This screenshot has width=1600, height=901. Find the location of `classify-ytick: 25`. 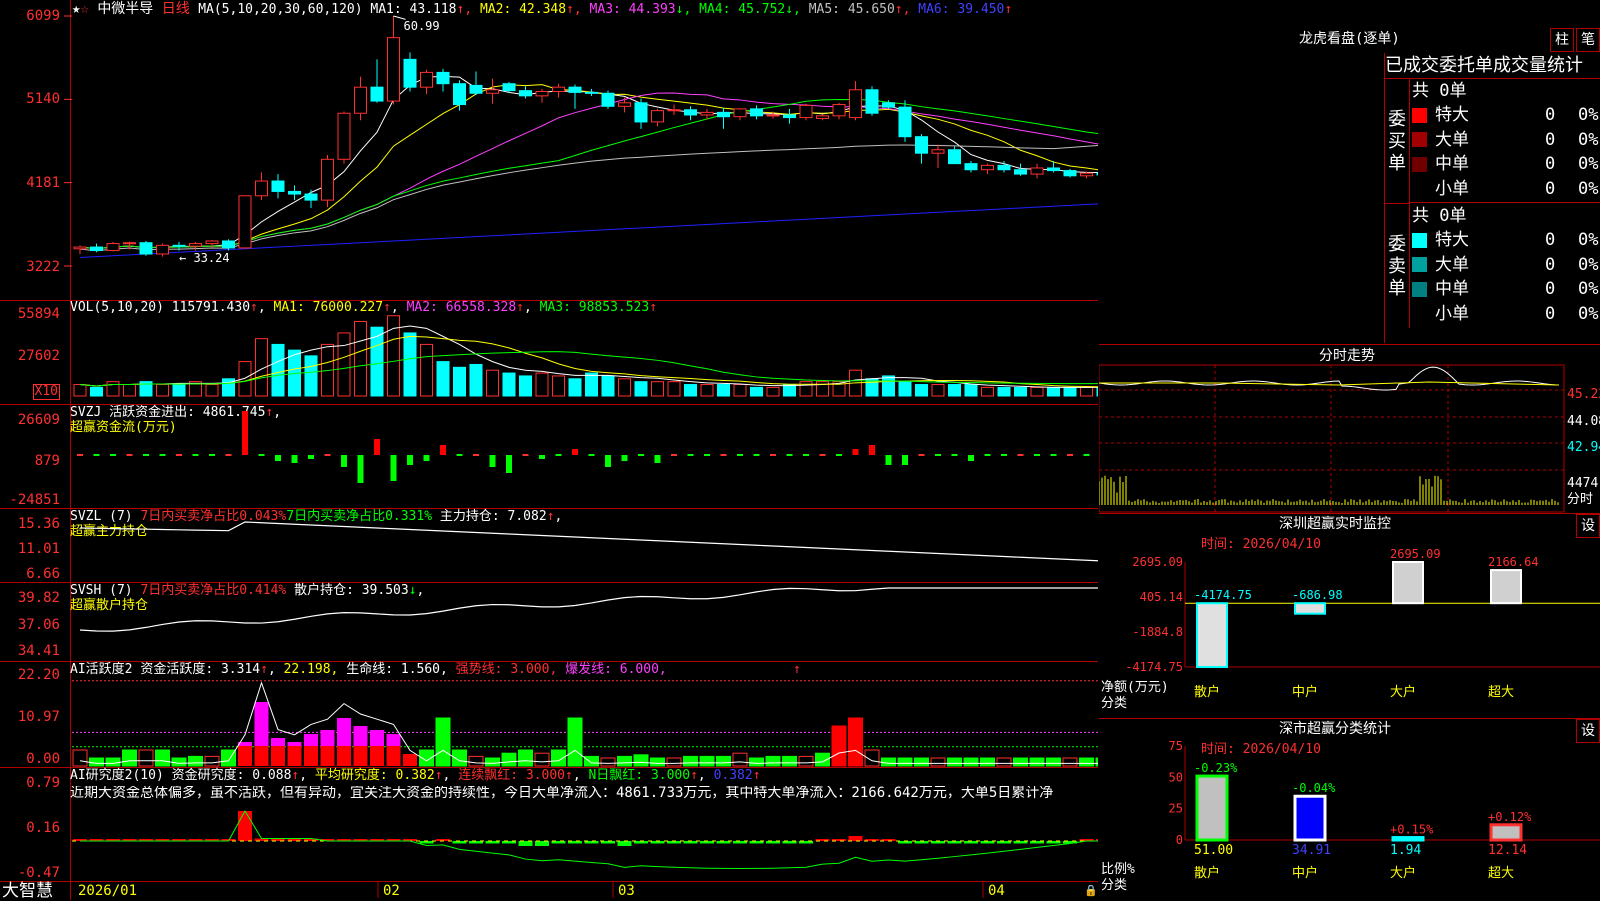

classify-ytick: 25 is located at coordinates (1176, 809).